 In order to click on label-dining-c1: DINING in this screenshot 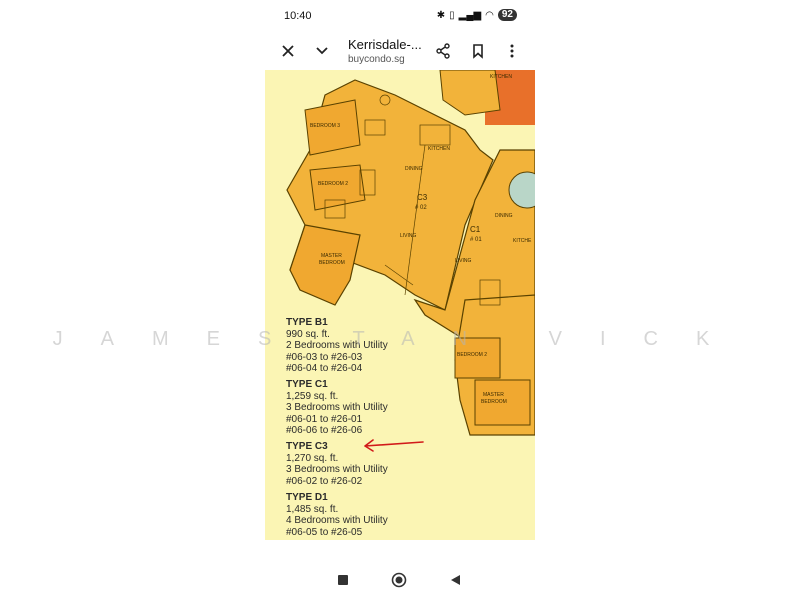, I will do `click(504, 216)`.